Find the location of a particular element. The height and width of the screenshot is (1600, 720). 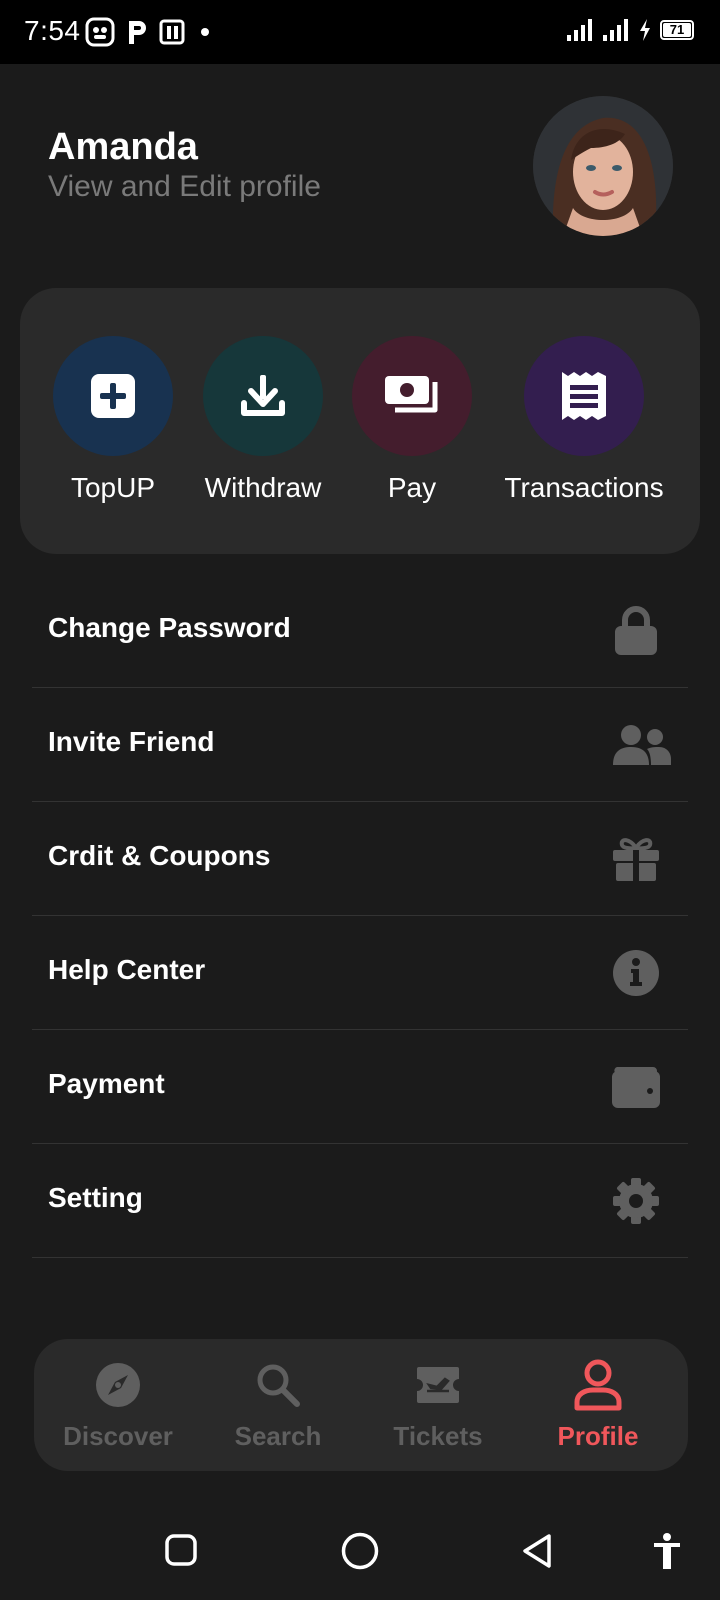

bottom-navigation: Discover Search Tickets Profile is located at coordinates (361, 1405).